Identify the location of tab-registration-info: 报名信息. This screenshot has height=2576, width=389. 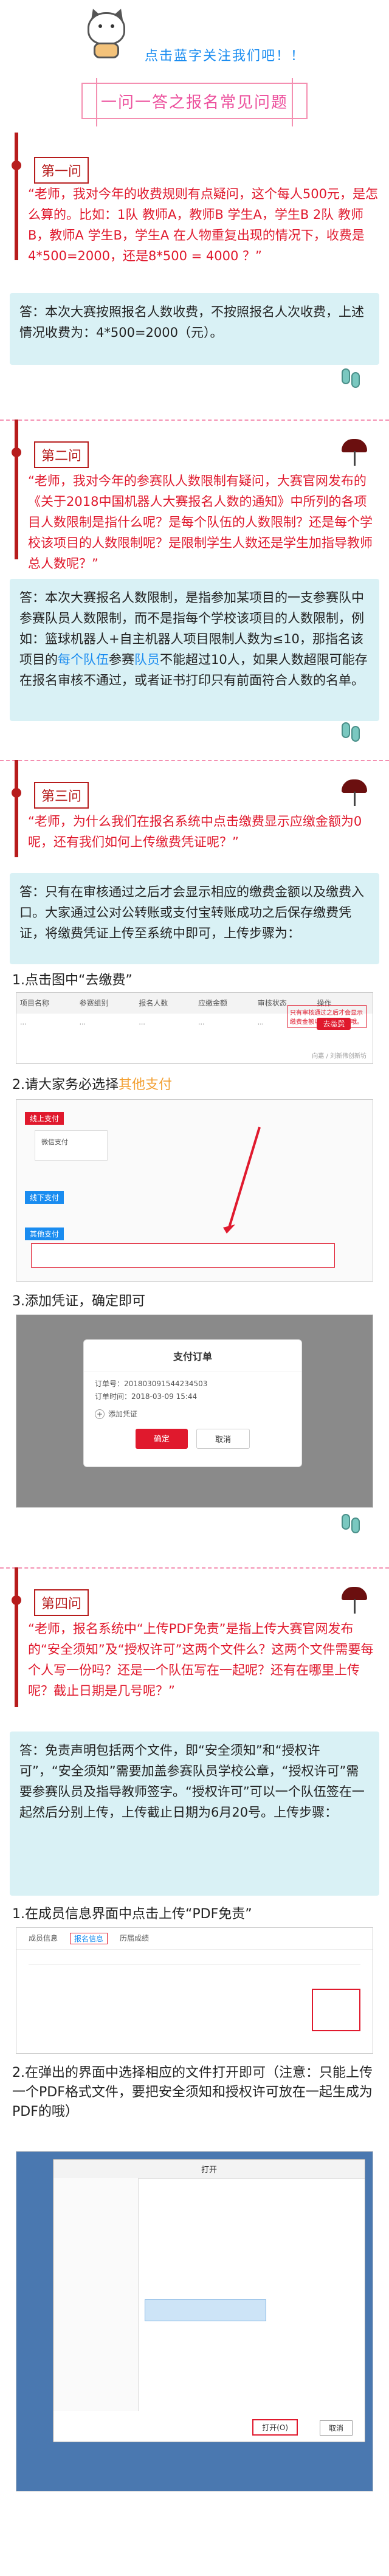
(89, 1938).